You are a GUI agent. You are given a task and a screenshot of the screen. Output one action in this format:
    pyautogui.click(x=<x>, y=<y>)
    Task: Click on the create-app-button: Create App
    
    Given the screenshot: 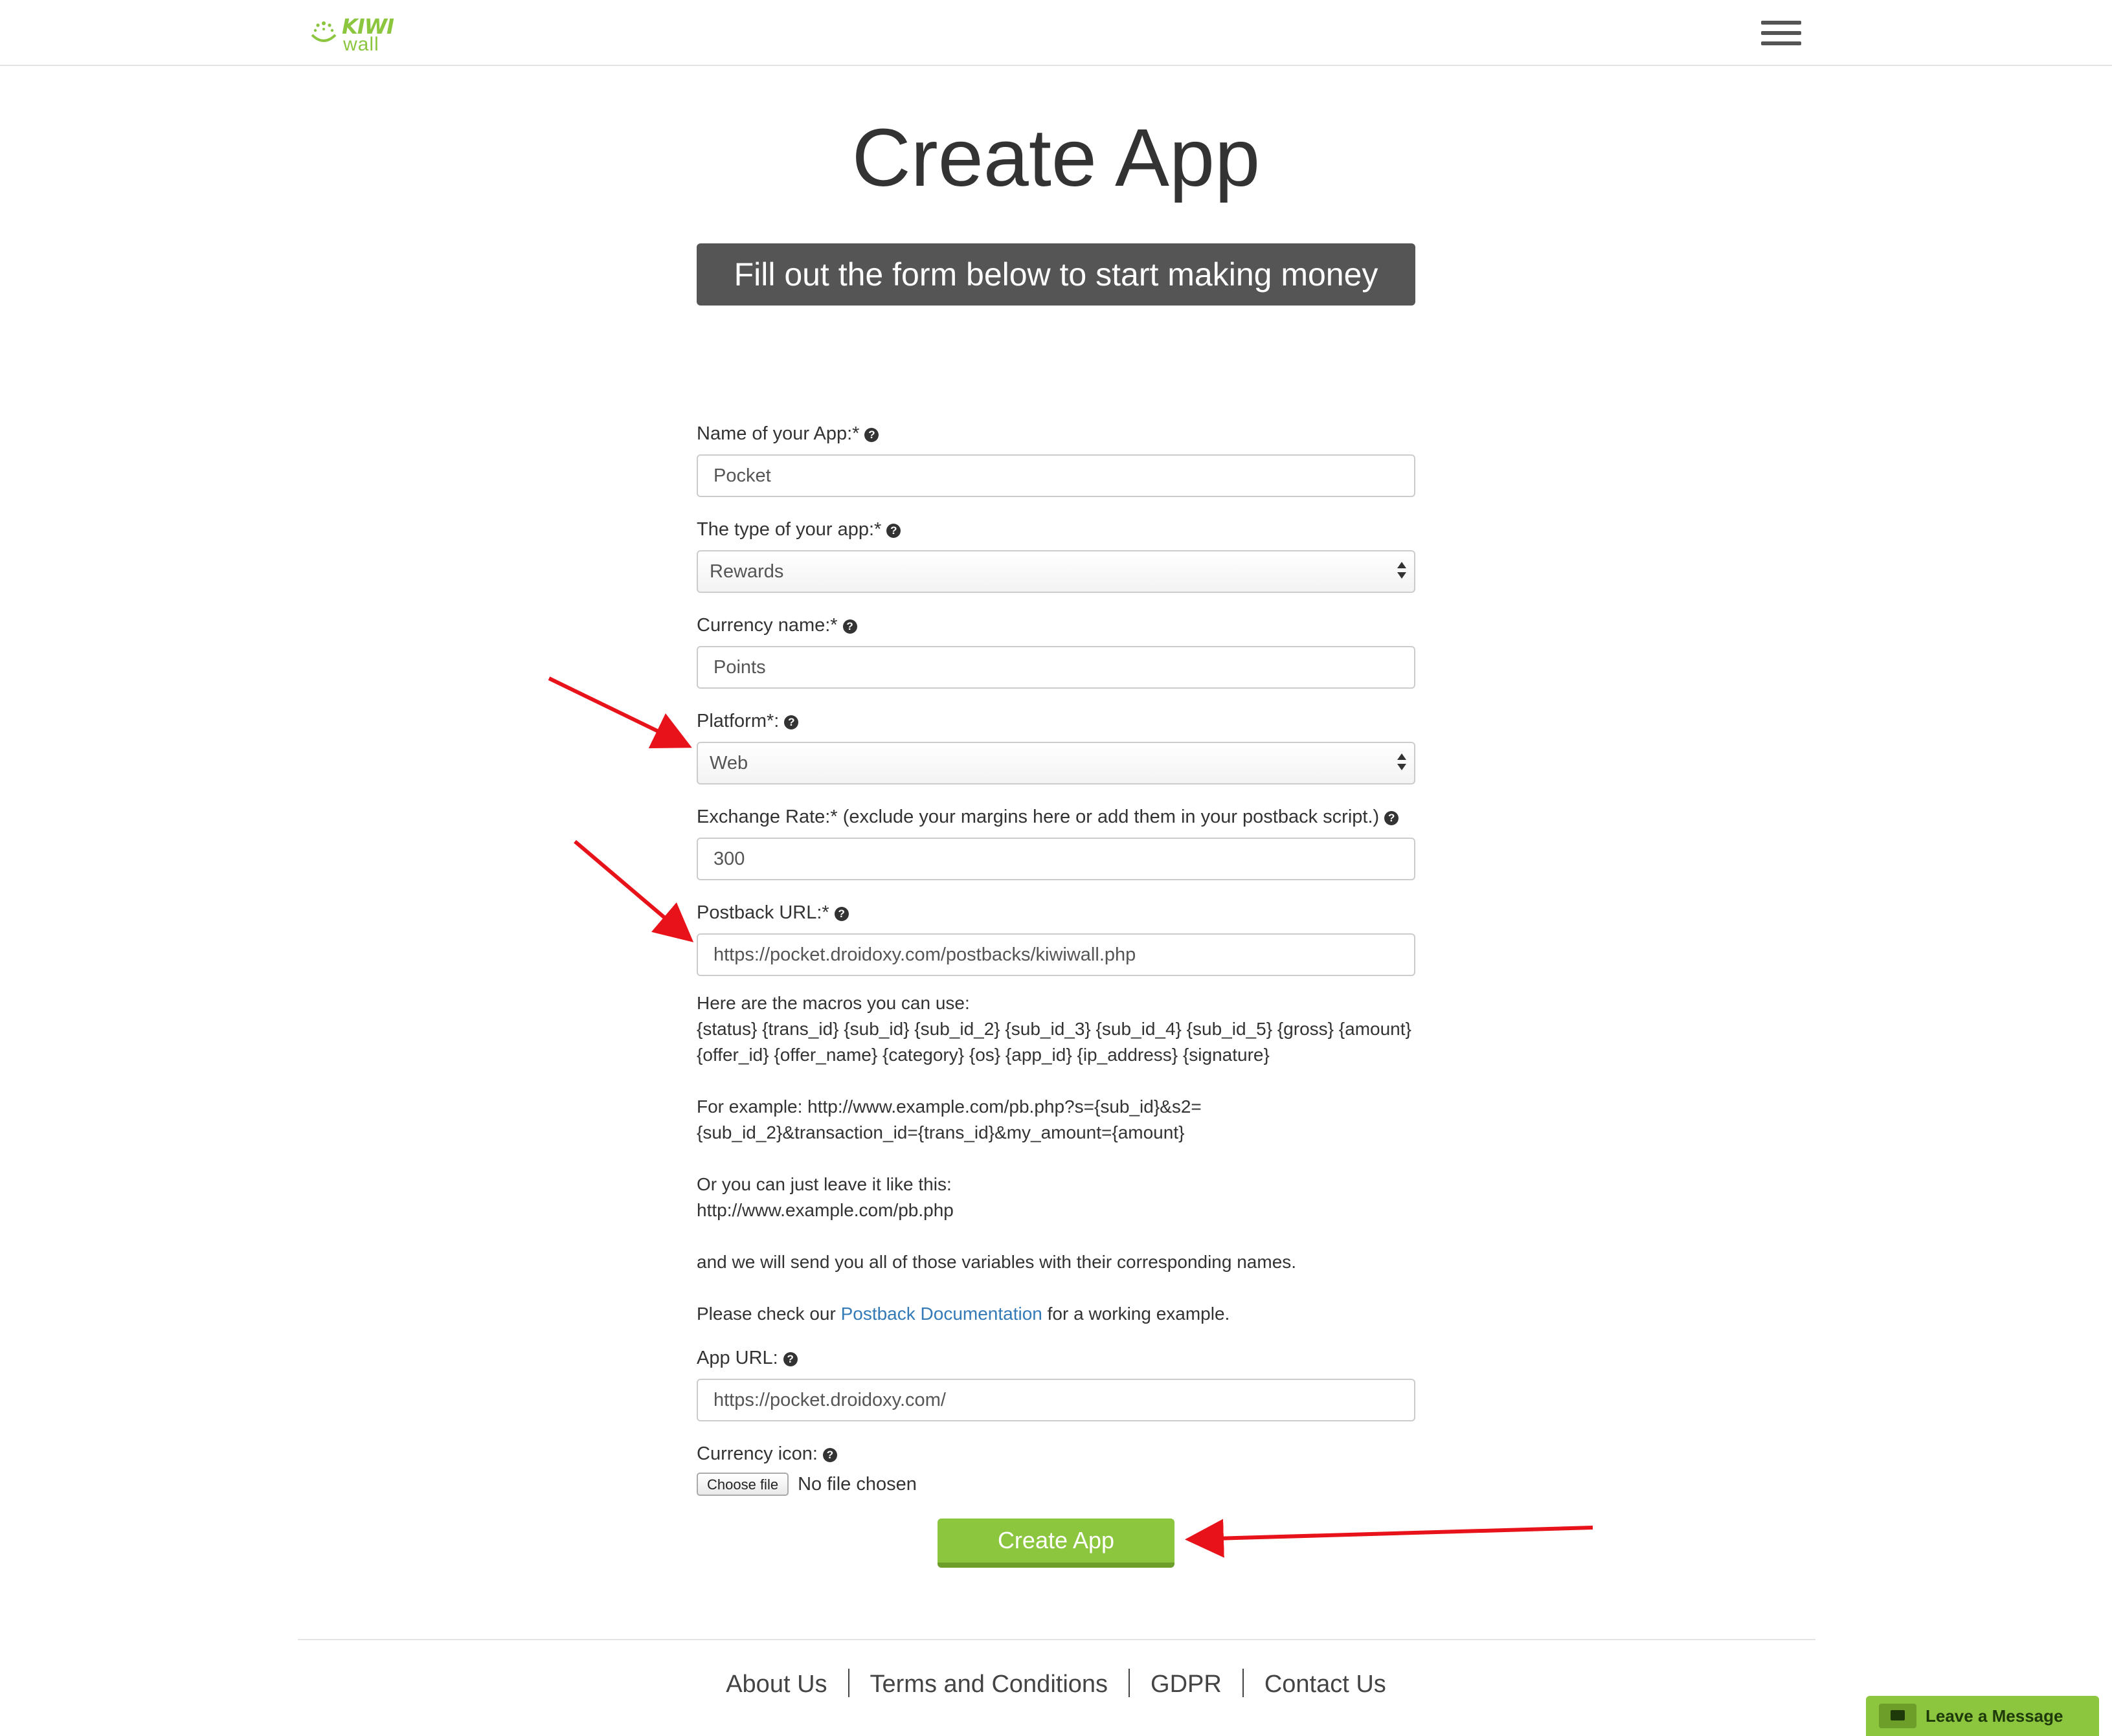 What is the action you would take?
    pyautogui.click(x=1056, y=1543)
    